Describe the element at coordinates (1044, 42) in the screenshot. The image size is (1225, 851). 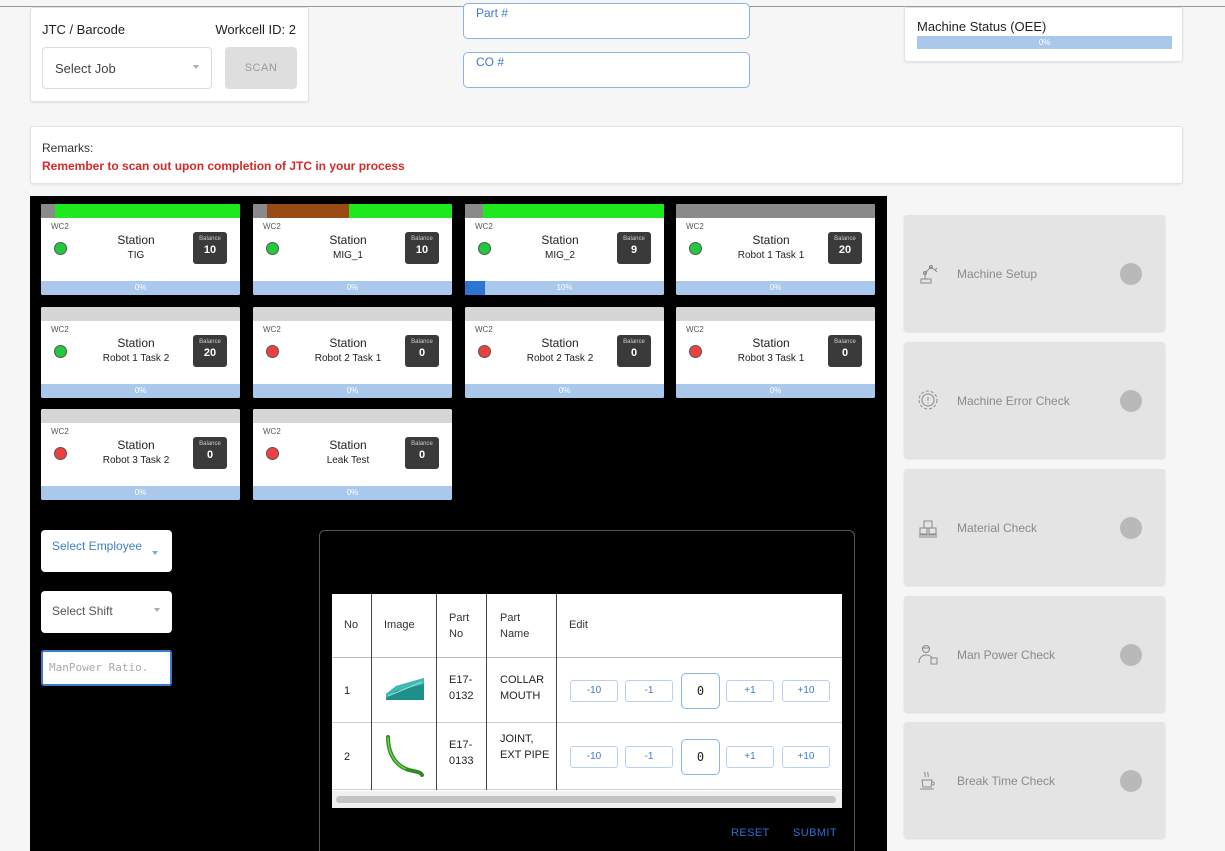
I see `machine-status-value: 0%` at that location.